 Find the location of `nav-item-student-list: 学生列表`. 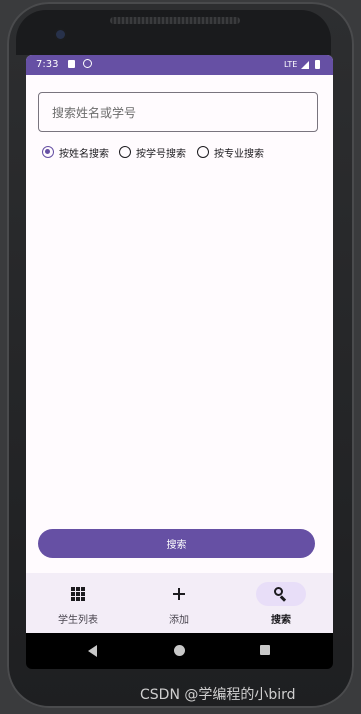

nav-item-student-list: 学生列表 is located at coordinates (78, 603).